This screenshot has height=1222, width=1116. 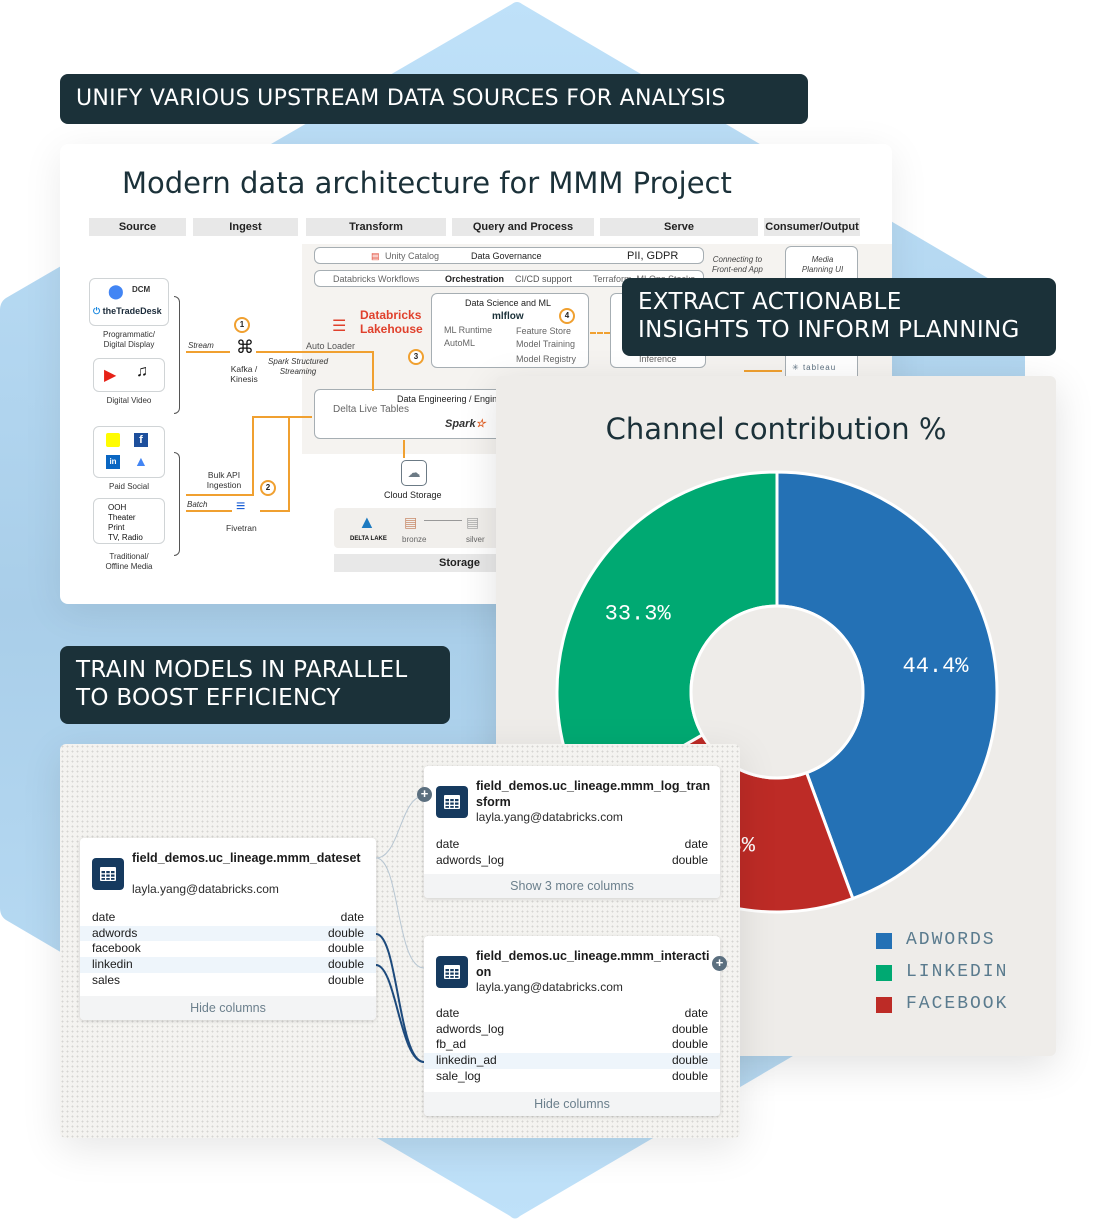 What do you see at coordinates (228, 933) in the screenshot?
I see `column-row: adwords double` at bounding box center [228, 933].